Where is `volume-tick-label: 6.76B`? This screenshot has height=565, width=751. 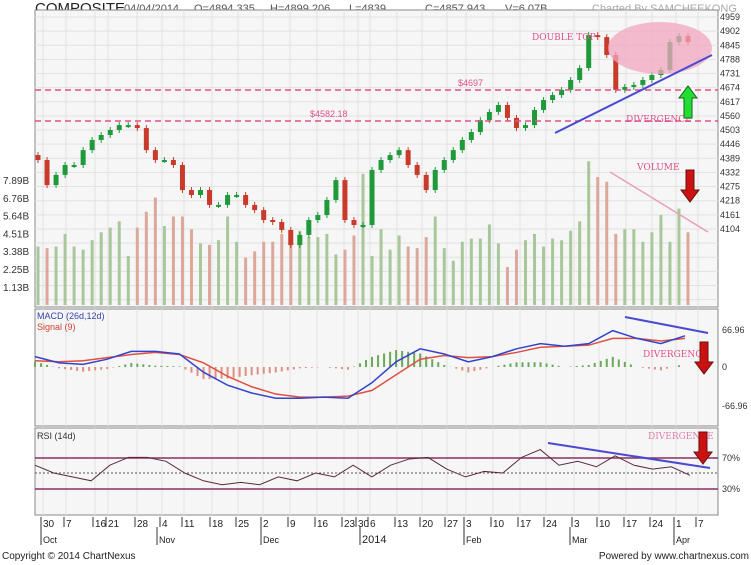
volume-tick-label: 6.76B is located at coordinates (16, 199).